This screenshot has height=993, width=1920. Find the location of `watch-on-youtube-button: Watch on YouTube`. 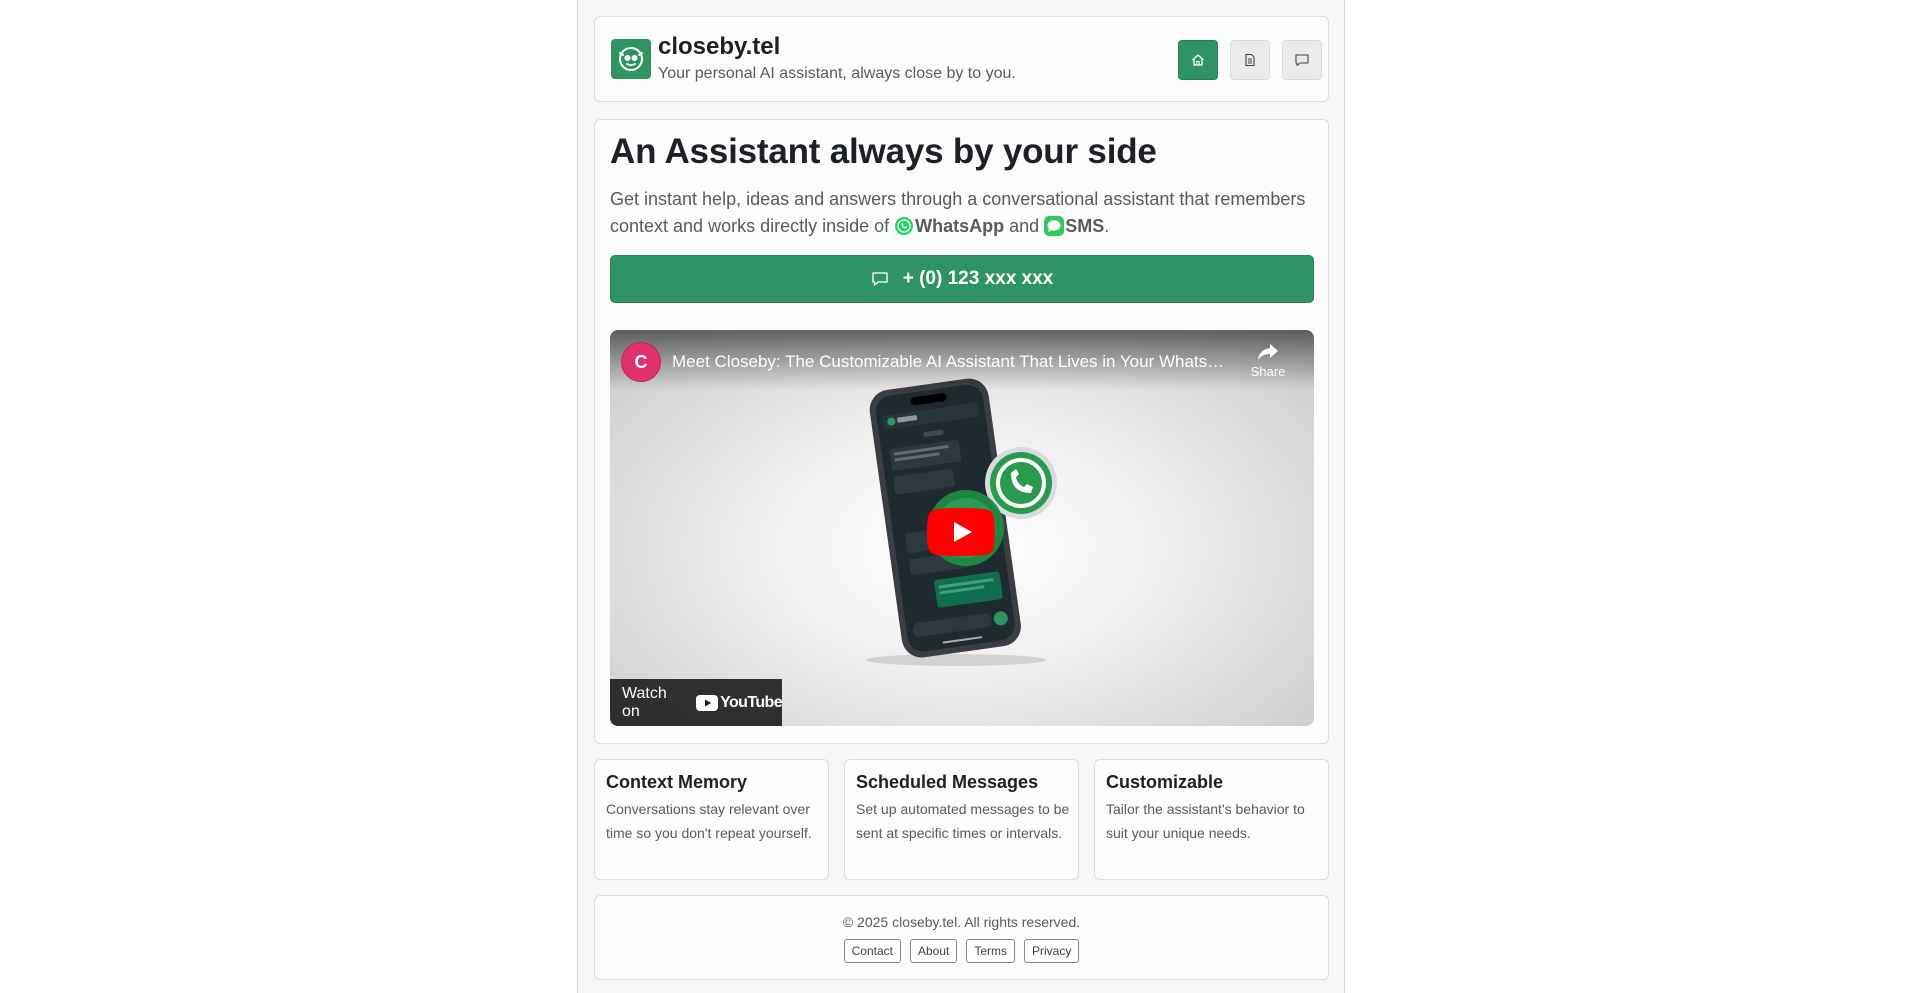

watch-on-youtube-button: Watch on YouTube is located at coordinates (696, 702).